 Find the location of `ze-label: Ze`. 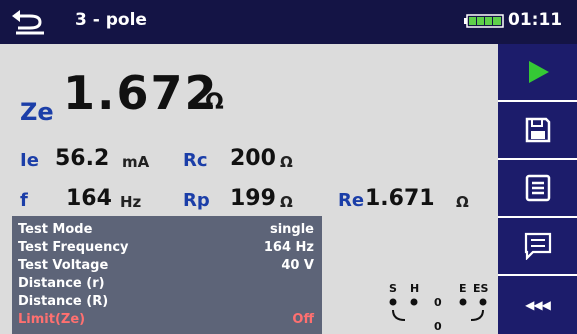

ze-label: Ze is located at coordinates (37, 112).